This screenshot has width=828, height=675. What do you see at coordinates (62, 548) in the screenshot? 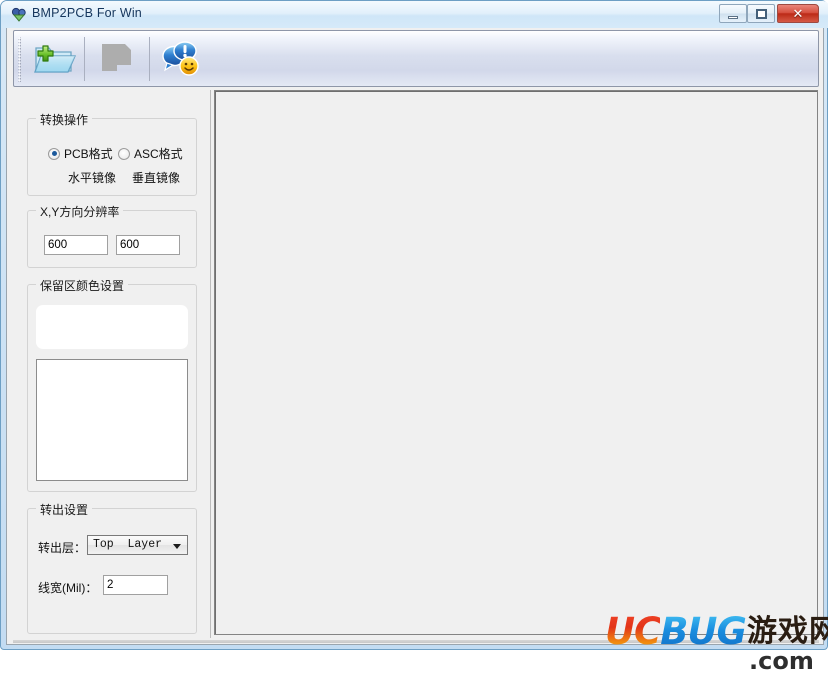
I see `export-layer-label: 转出层：` at bounding box center [62, 548].